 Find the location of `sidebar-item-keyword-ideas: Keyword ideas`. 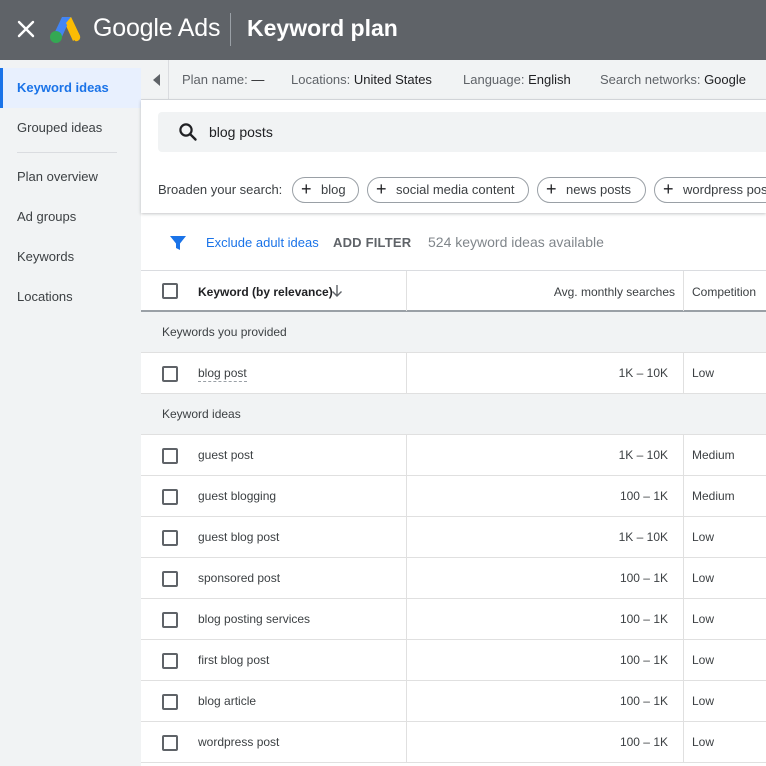

sidebar-item-keyword-ideas: Keyword ideas is located at coordinates (70, 88).